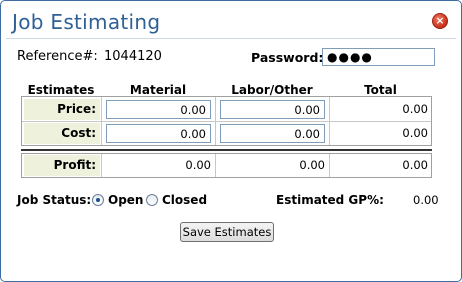  Describe the element at coordinates (62, 165) in the screenshot. I see `profit-row-label: Profit:` at that location.